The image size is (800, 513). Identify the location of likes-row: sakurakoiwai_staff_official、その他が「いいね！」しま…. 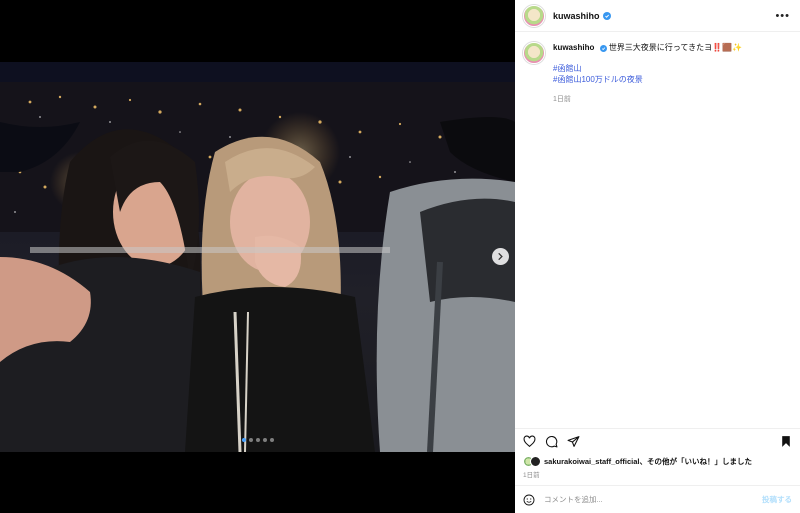
(657, 460).